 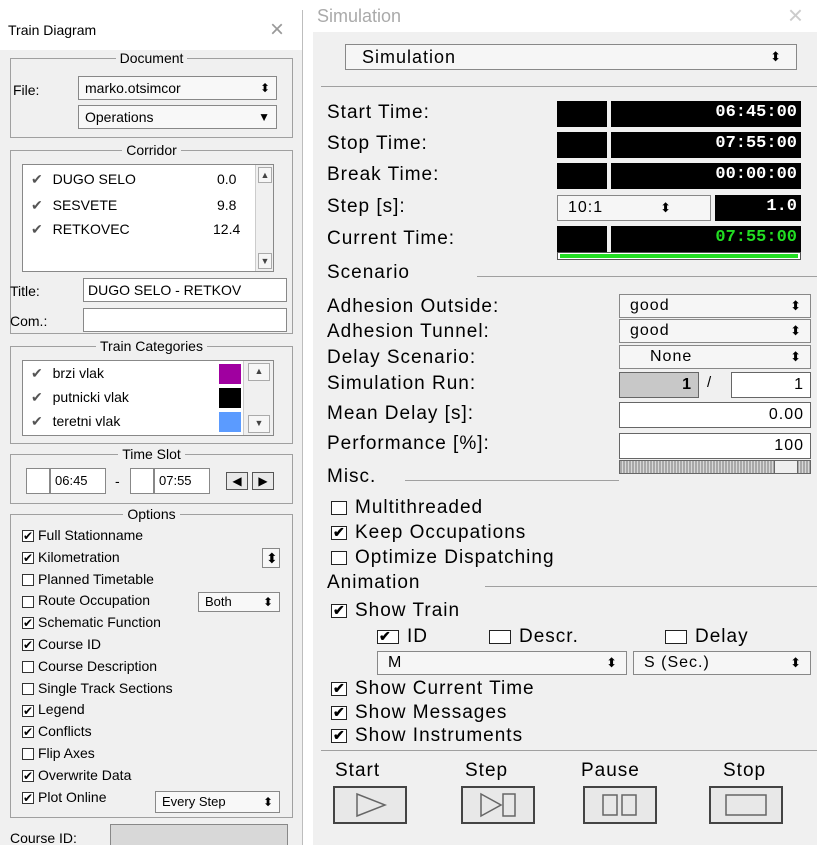 I want to click on next-slot-button: ▶, so click(x=263, y=481).